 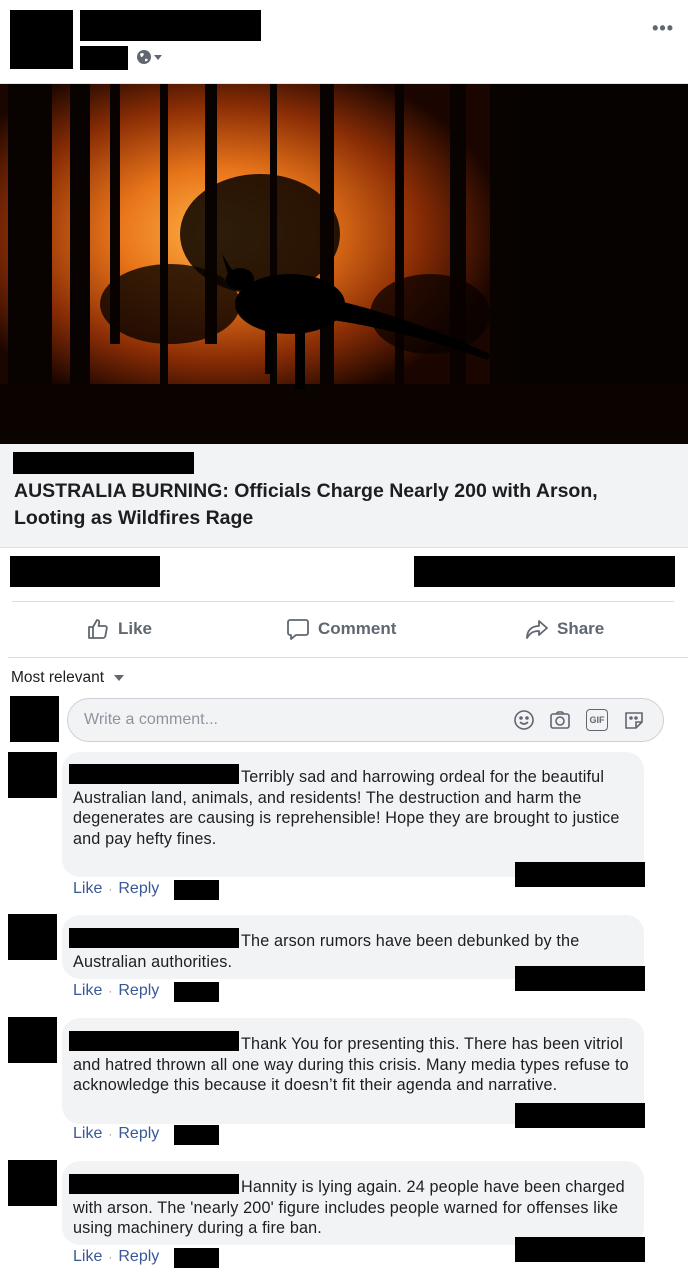 I want to click on privacy-selector, so click(x=151, y=57).